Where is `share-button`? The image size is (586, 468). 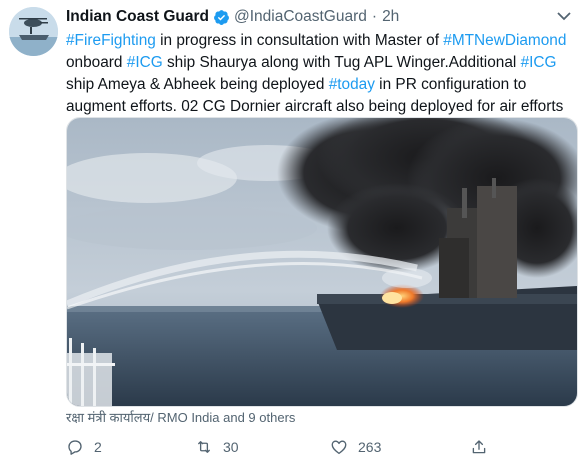 share-button is located at coordinates (479, 447).